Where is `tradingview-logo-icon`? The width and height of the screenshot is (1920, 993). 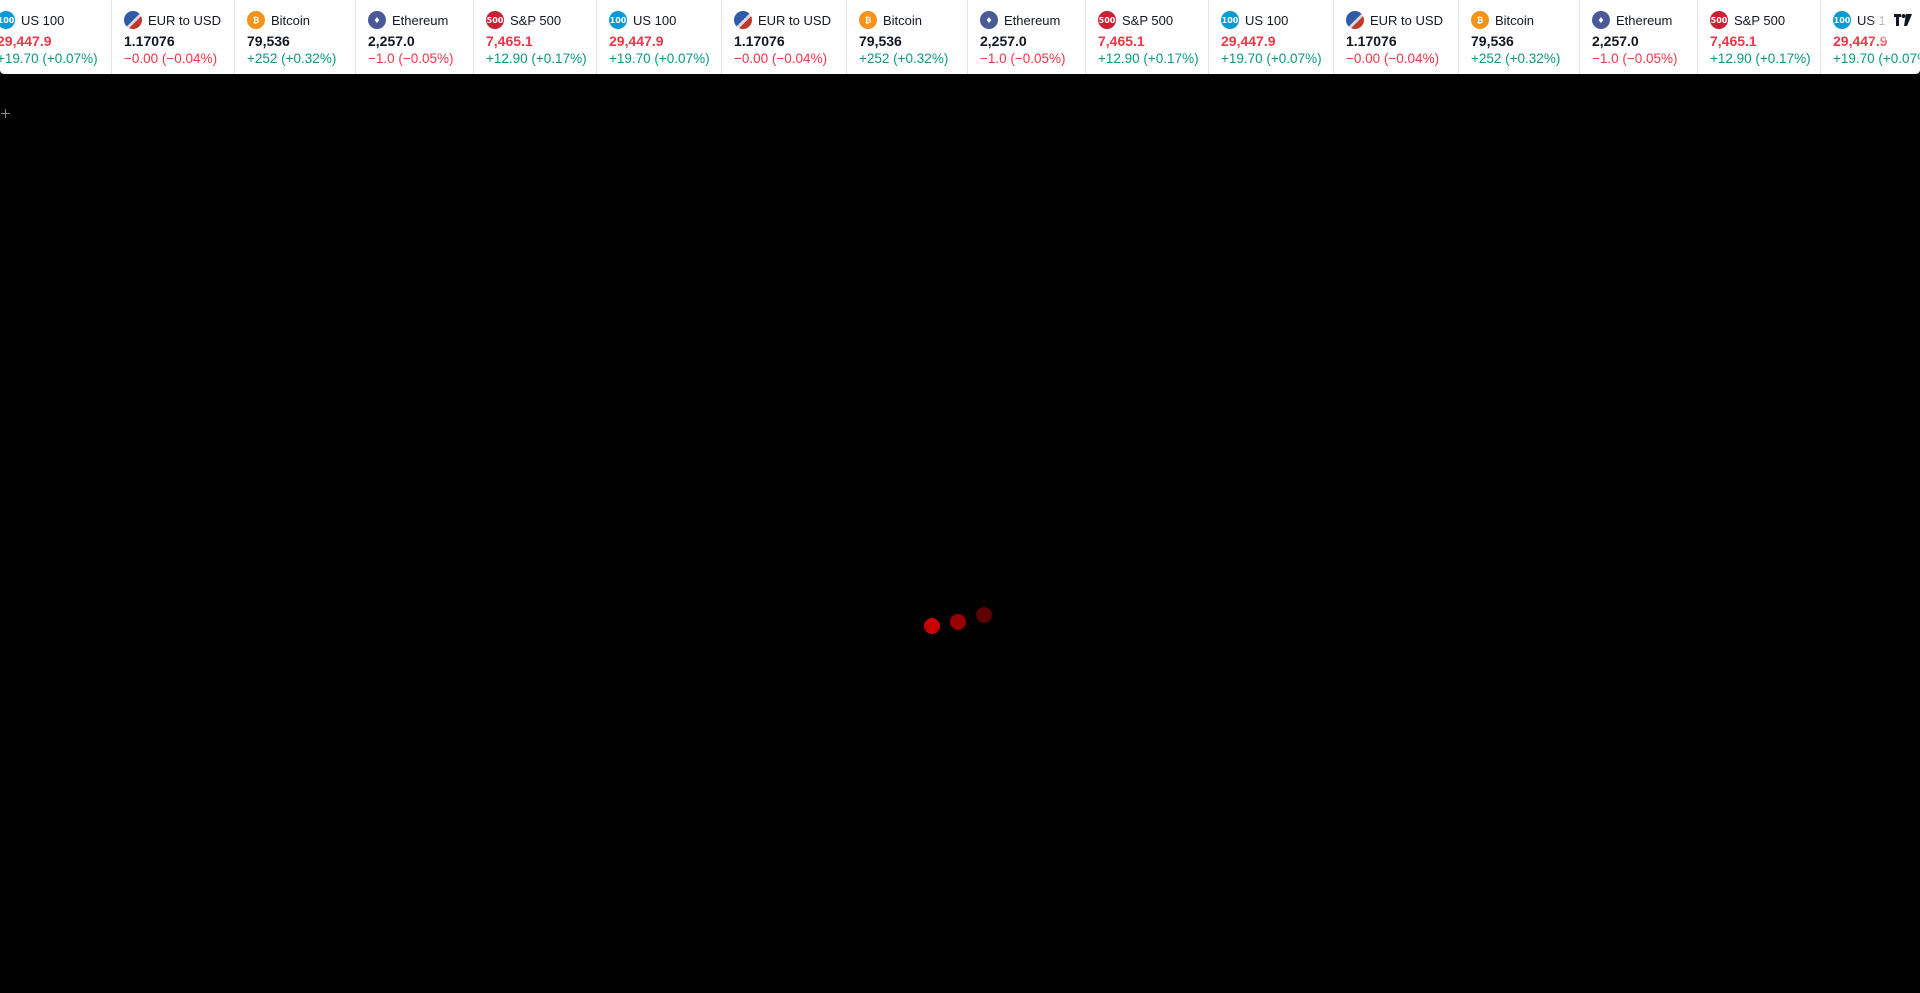
tradingview-logo-icon is located at coordinates (1903, 20).